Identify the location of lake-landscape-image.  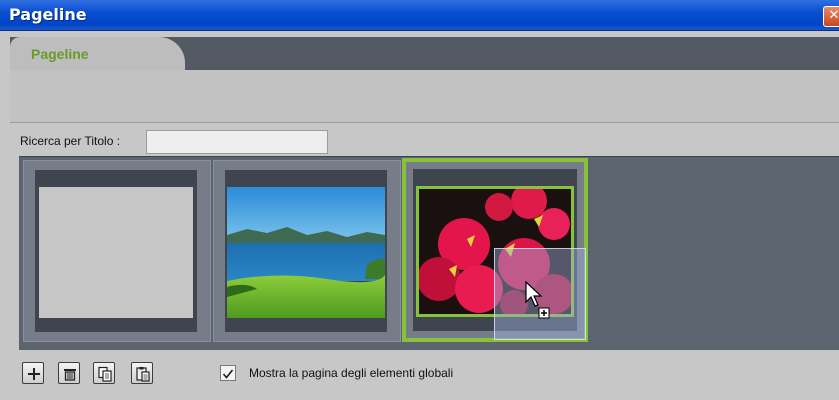
(306, 252).